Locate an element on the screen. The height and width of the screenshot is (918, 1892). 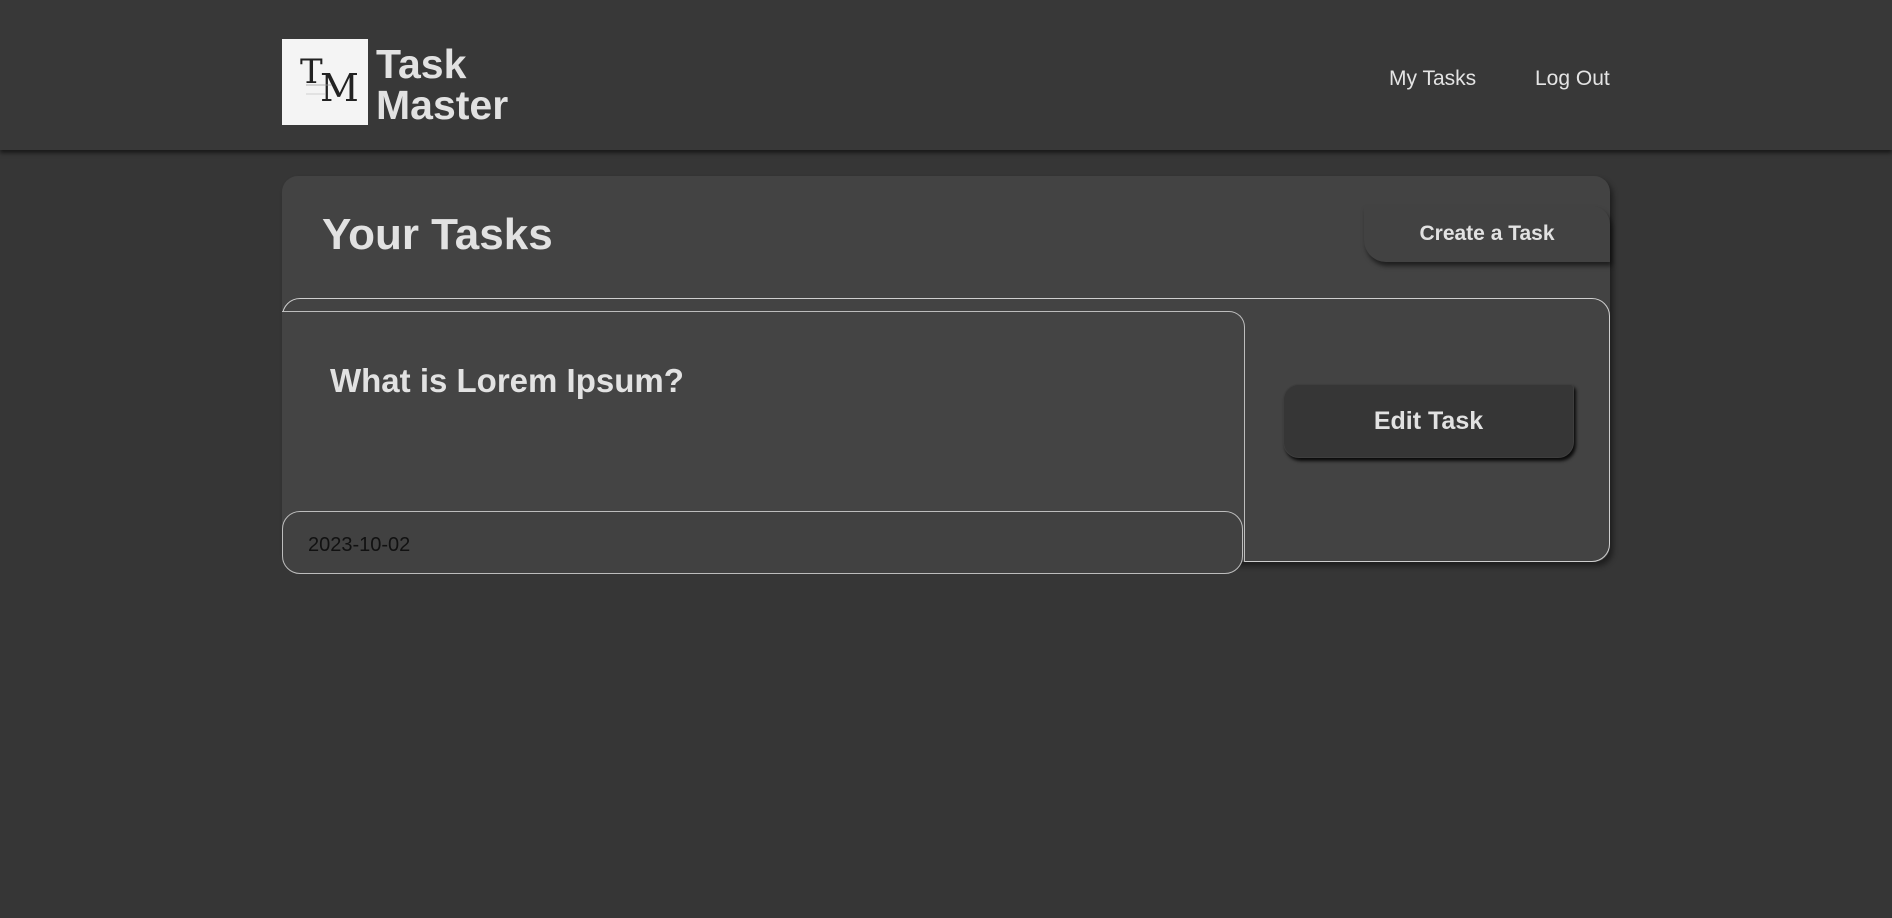
nav-my-tasks-link: My Tasks is located at coordinates (1432, 79).